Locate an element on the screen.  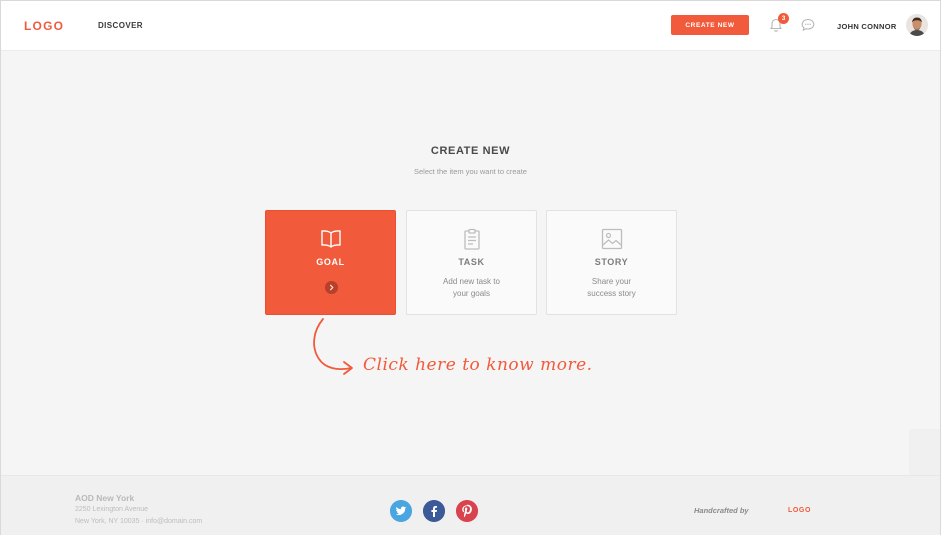
story-card-description: Share your success story is located at coordinates (611, 287).